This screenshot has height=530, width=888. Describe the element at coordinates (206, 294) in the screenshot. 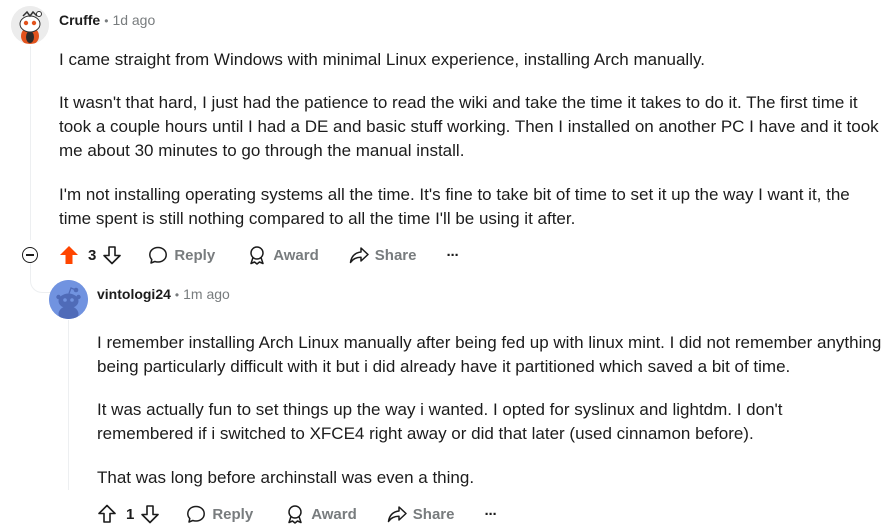

I see `timestamp: 1m ago` at that location.